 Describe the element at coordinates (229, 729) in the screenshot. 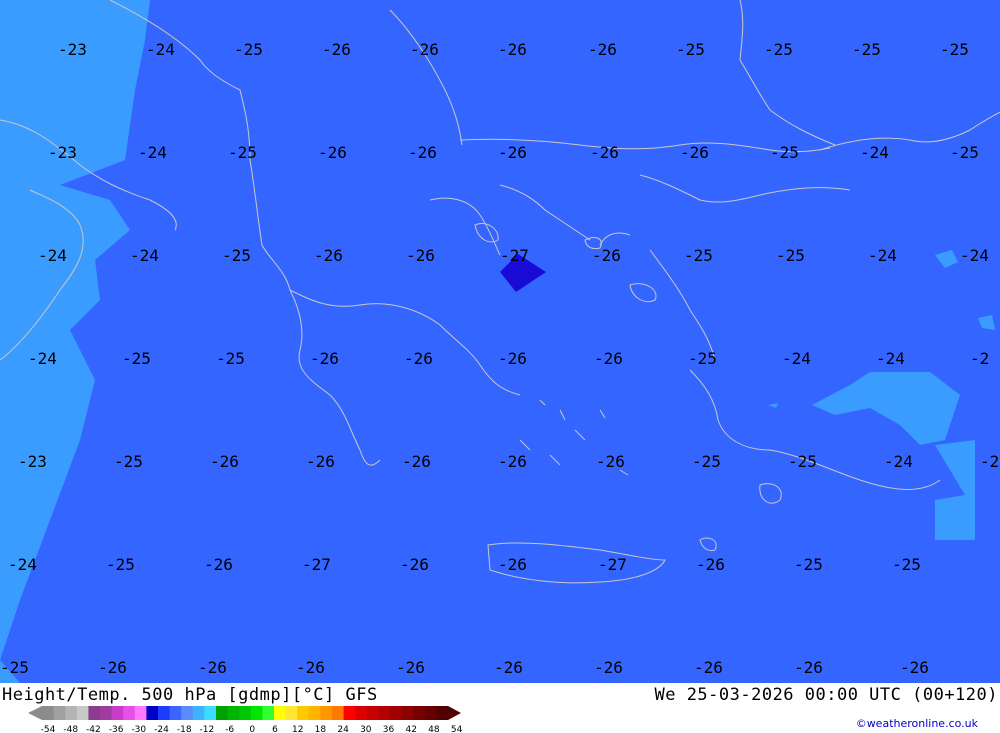

I see `color-scale-tick-label: -6` at that location.